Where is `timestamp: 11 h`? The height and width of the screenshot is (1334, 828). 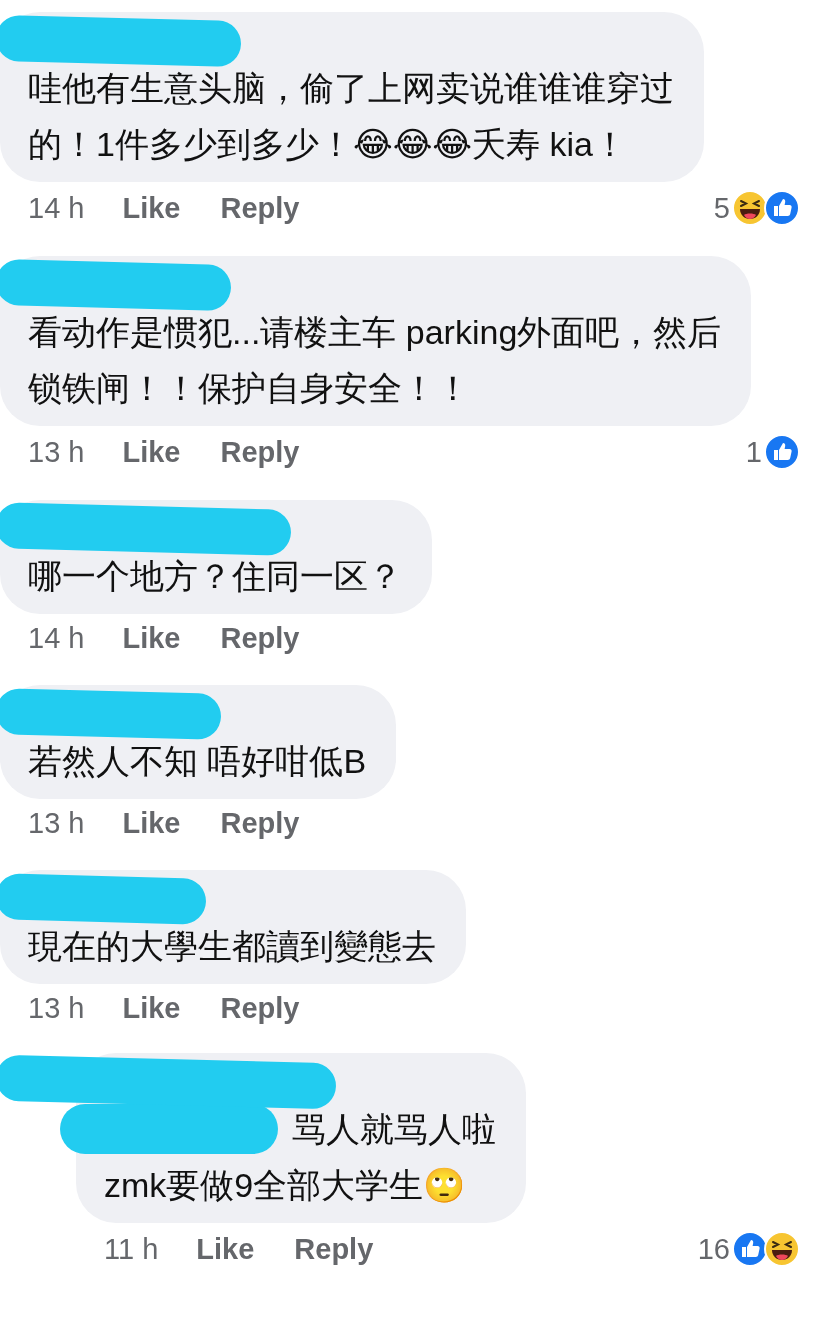
timestamp: 11 h is located at coordinates (131, 1249).